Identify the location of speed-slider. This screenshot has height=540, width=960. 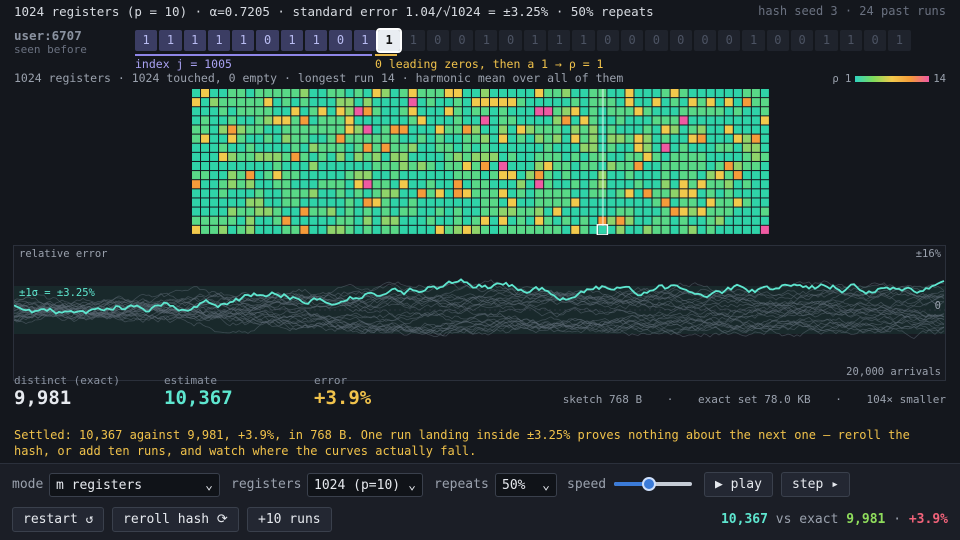
(653, 484).